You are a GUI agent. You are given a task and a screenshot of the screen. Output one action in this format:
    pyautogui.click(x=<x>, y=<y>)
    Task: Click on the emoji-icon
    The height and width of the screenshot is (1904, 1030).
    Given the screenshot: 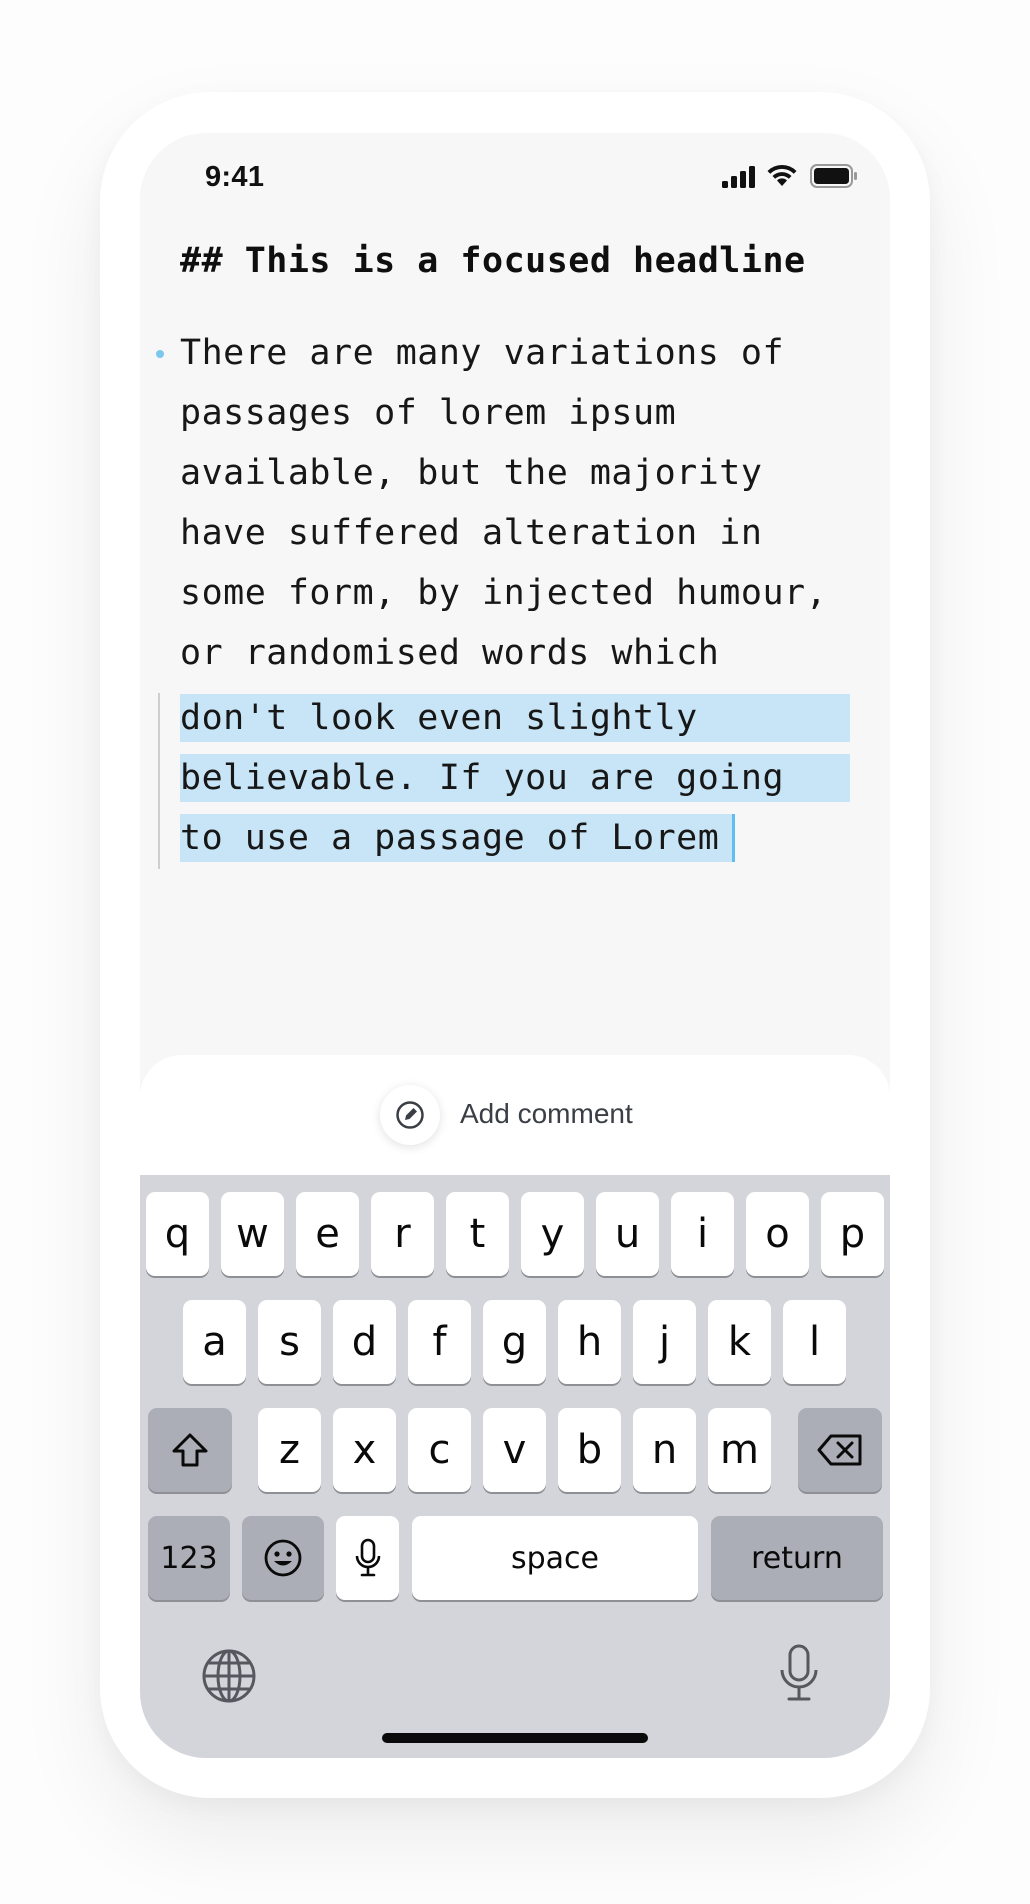 What is the action you would take?
    pyautogui.click(x=283, y=1558)
    